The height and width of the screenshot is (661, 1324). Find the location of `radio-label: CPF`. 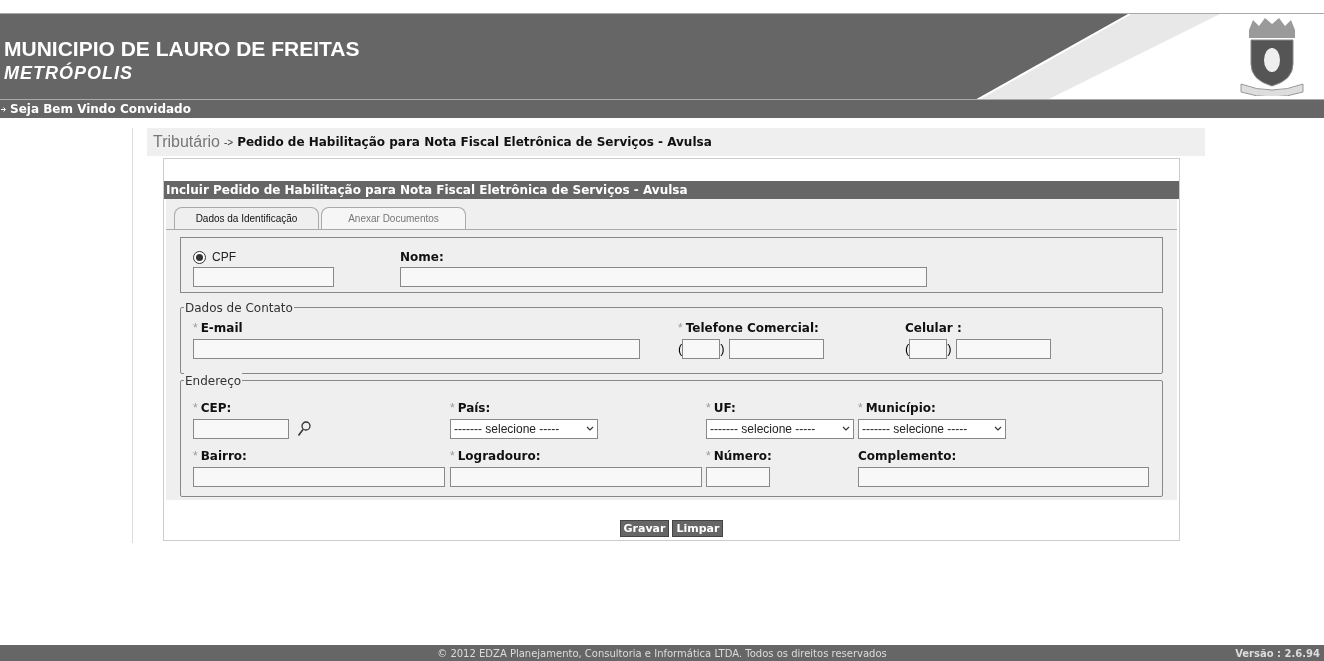

radio-label: CPF is located at coordinates (224, 257).